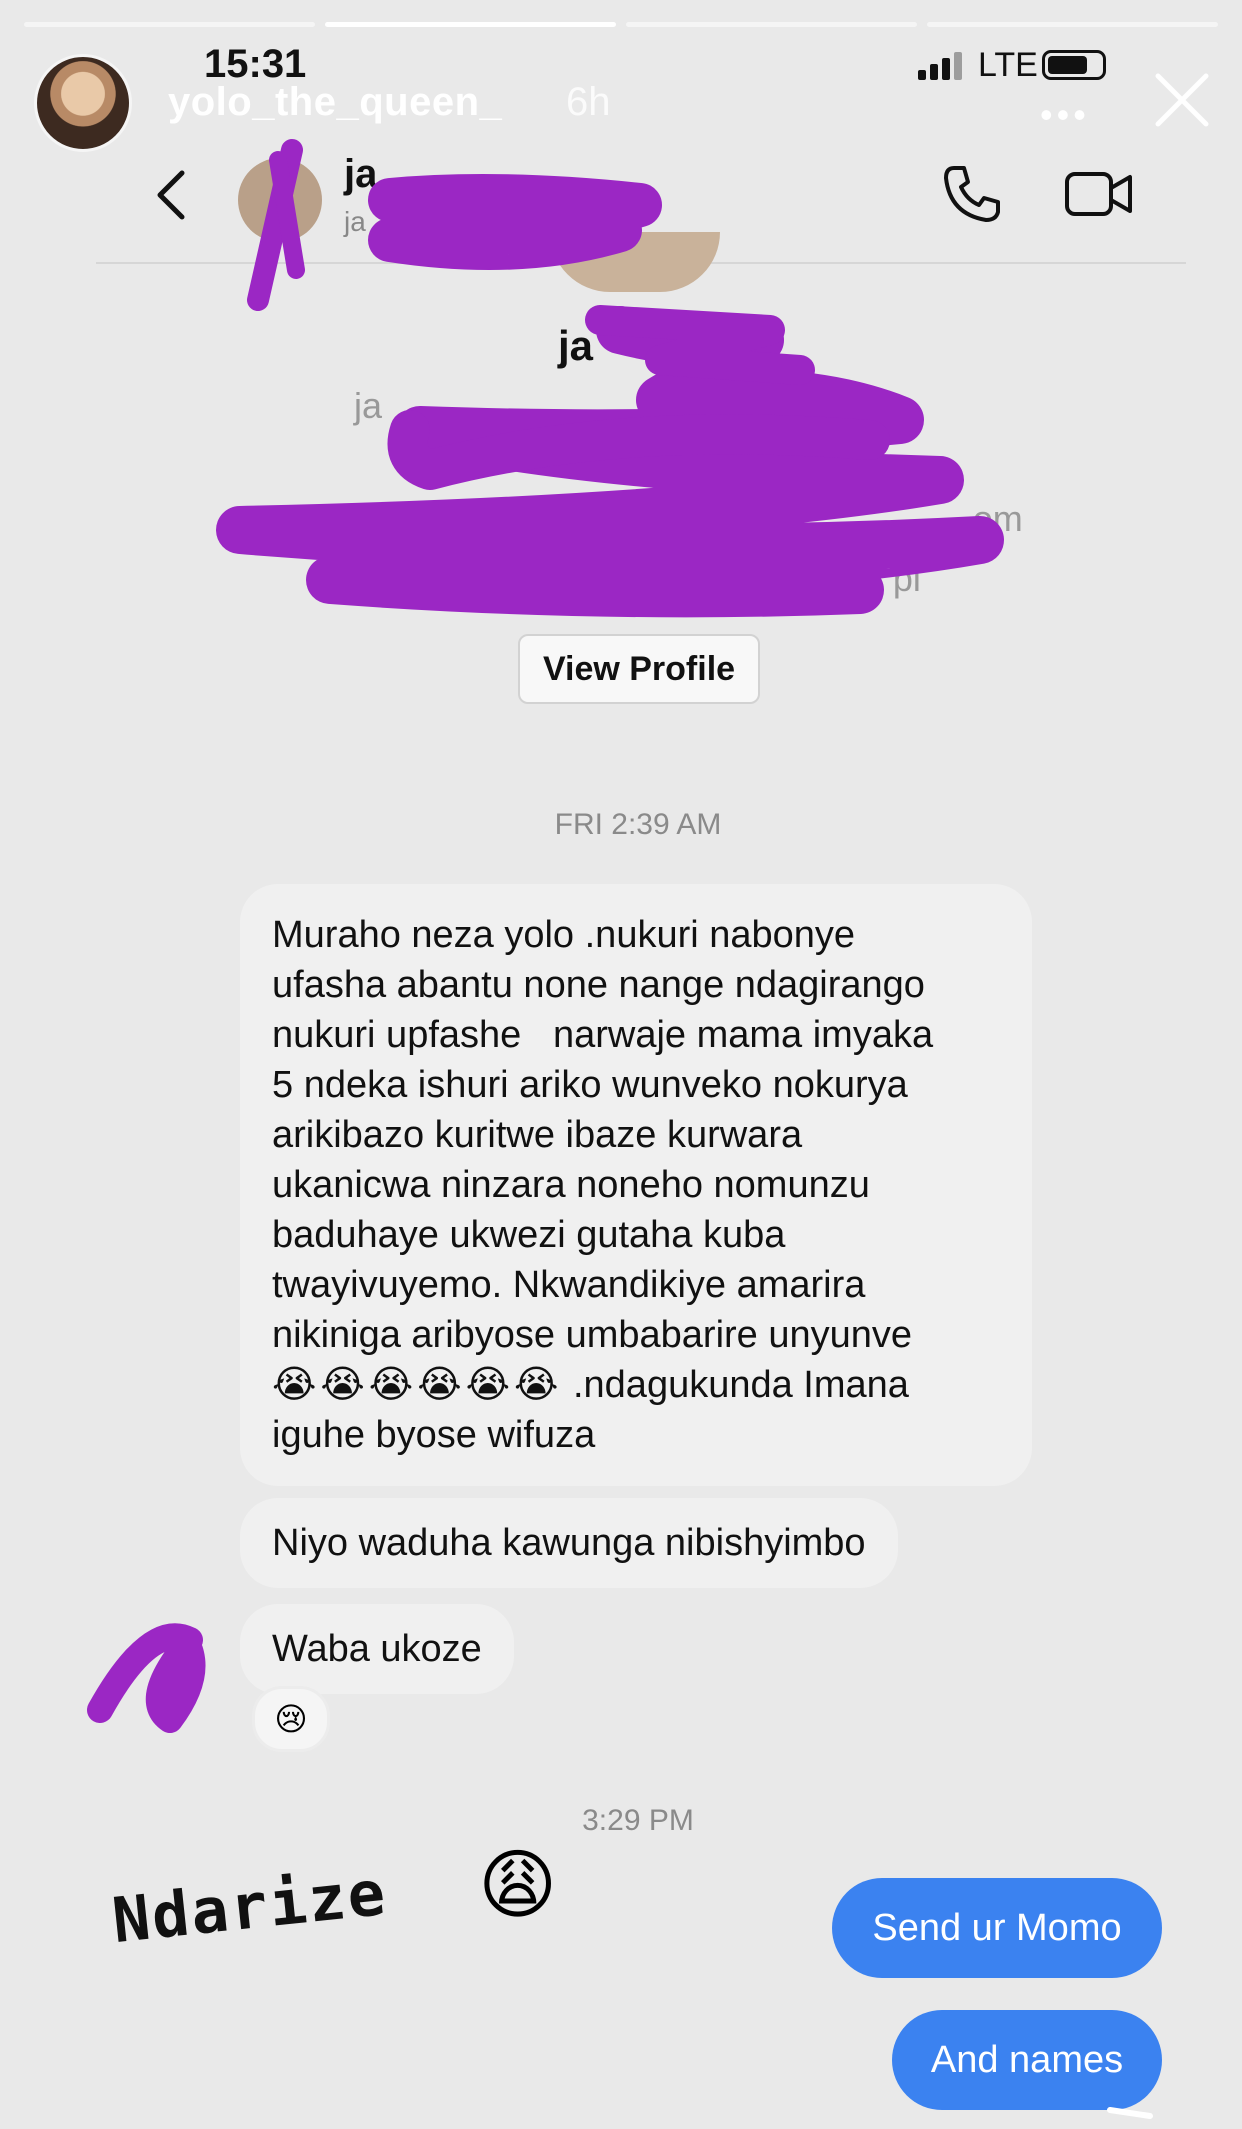 This screenshot has width=1242, height=2129. What do you see at coordinates (434, 1435) in the screenshot?
I see `message-line: iguhe byose wifuza` at bounding box center [434, 1435].